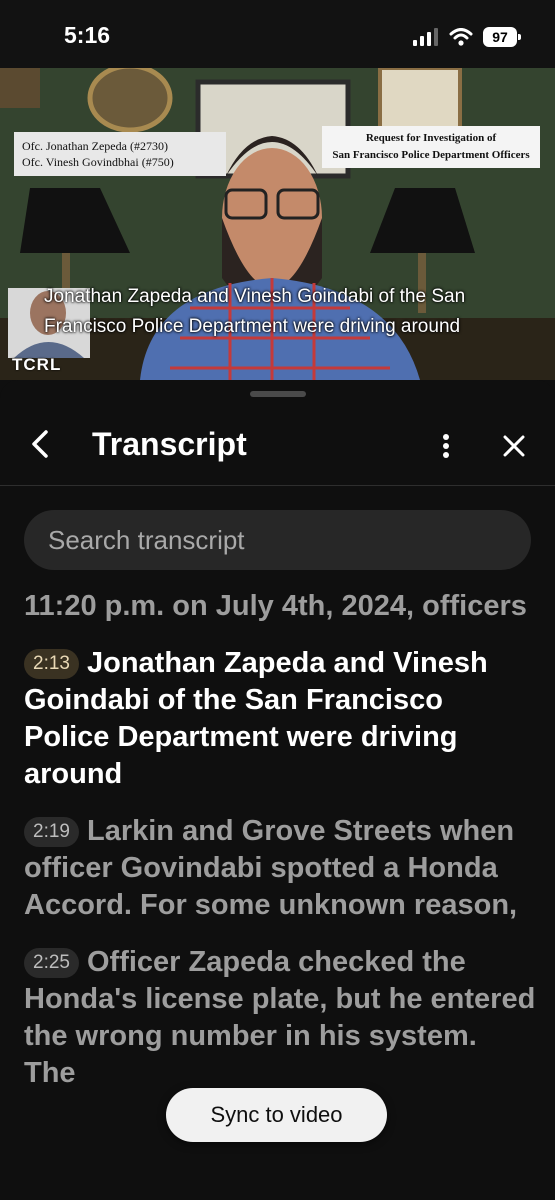  Describe the element at coordinates (95, 146) in the screenshot. I see `officer-name-1: Ofc. Jonathan Zepeda (#2730)` at that location.